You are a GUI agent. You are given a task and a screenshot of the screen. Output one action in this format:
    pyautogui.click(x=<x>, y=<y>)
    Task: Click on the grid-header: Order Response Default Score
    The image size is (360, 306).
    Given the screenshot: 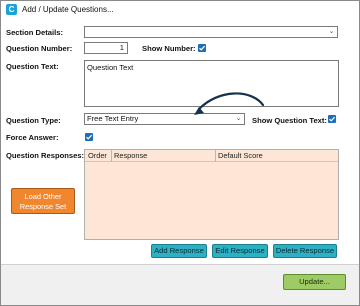 What is the action you would take?
    pyautogui.click(x=211, y=156)
    